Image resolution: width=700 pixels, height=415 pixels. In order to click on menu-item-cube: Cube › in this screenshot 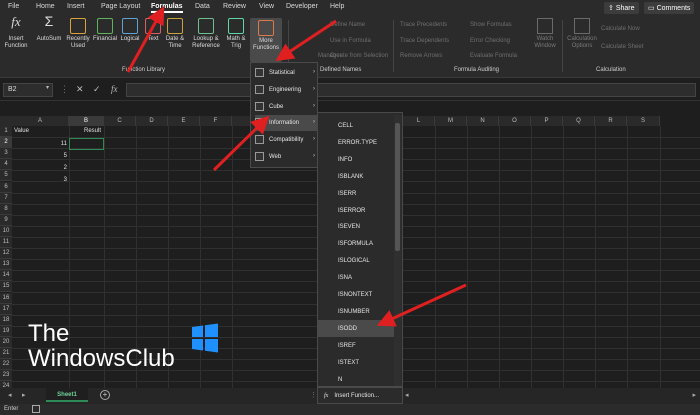, I will do `click(286, 107)`.